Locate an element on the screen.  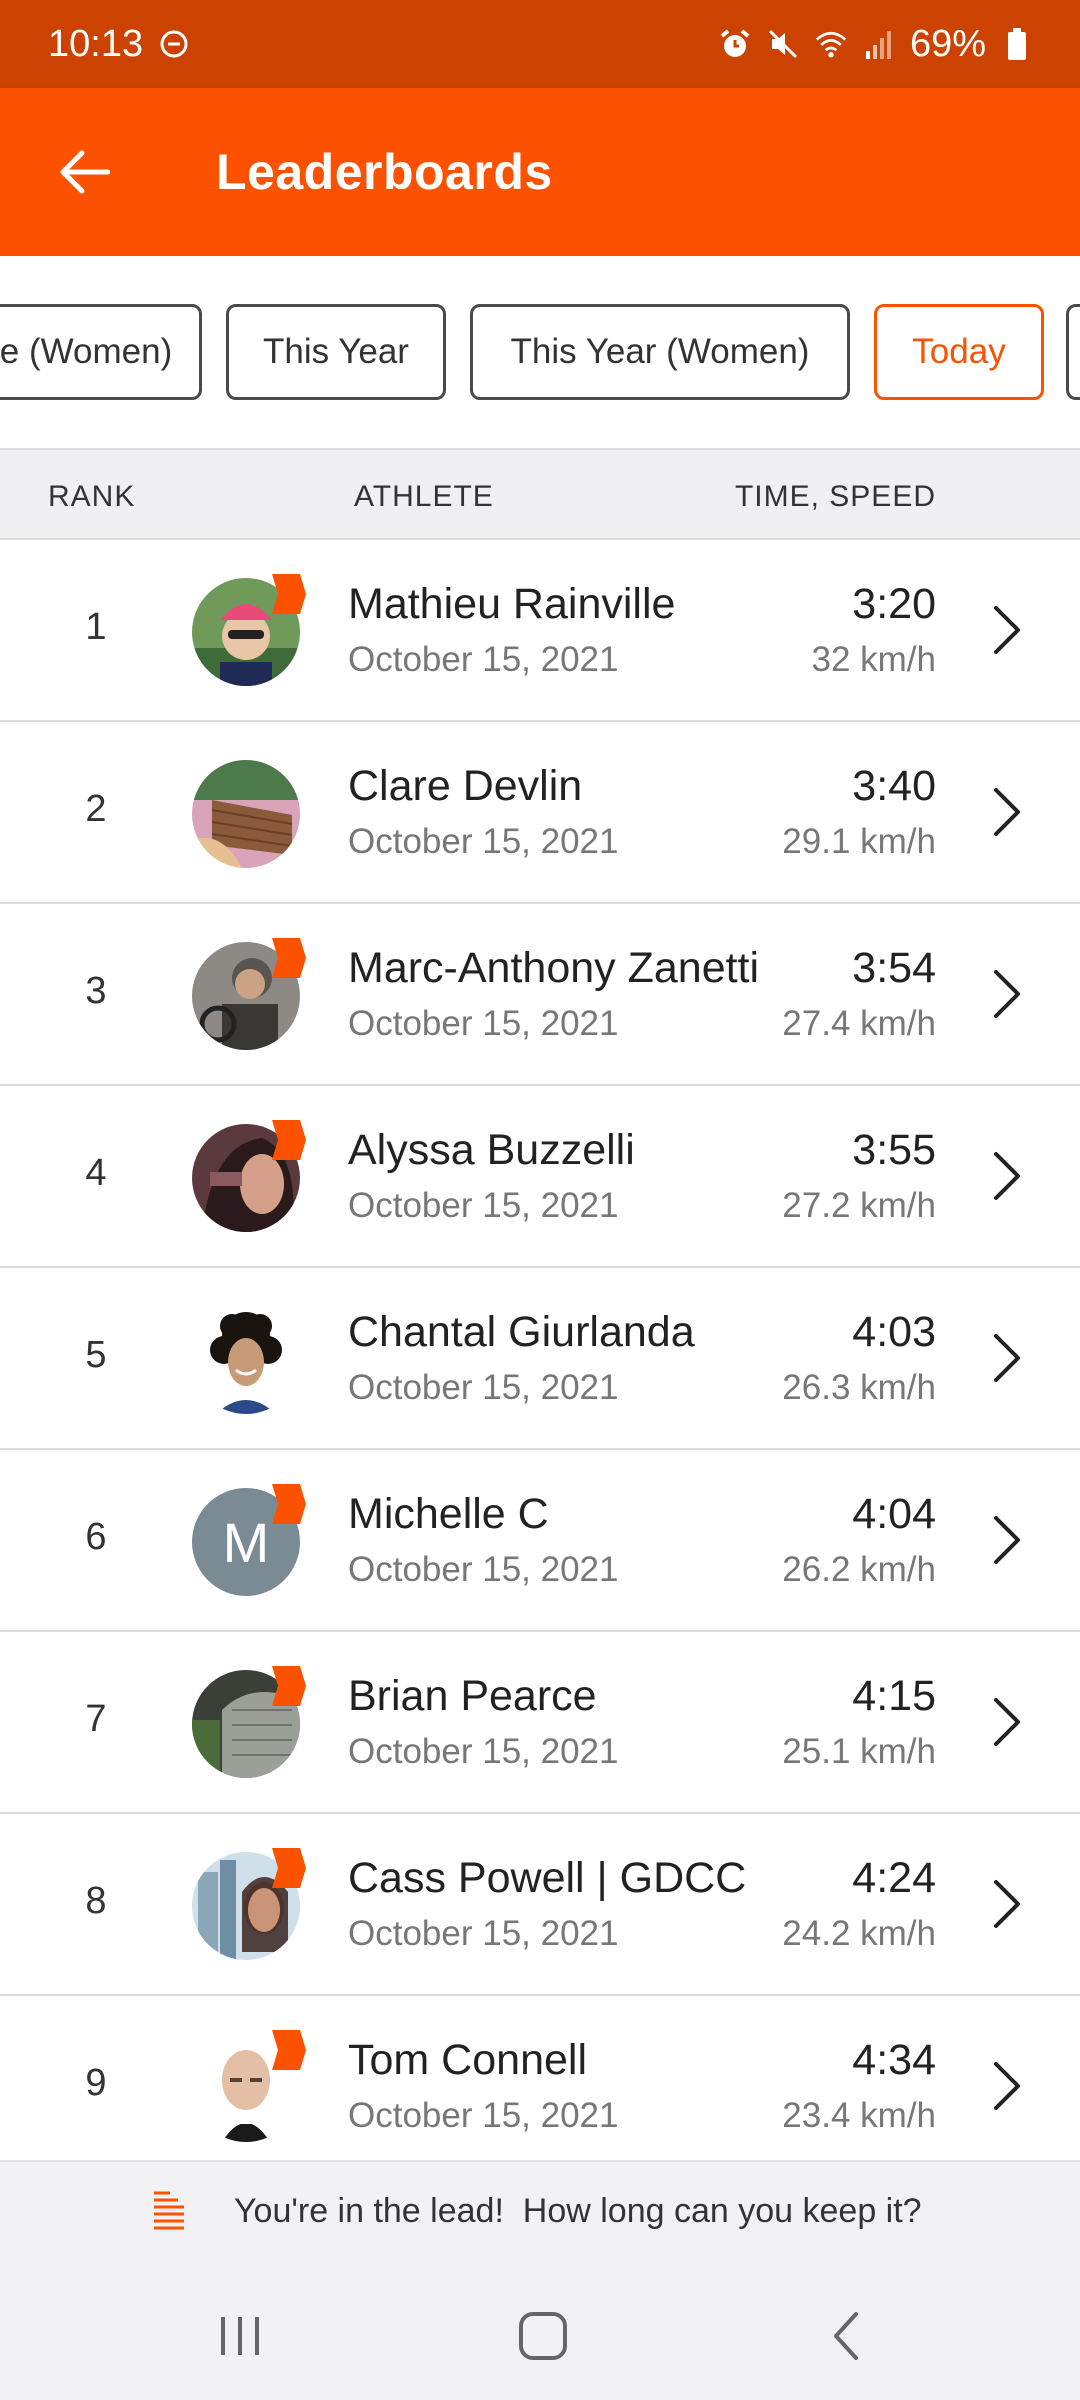
effort-speed: 27.2 km/h is located at coordinates (859, 1205).